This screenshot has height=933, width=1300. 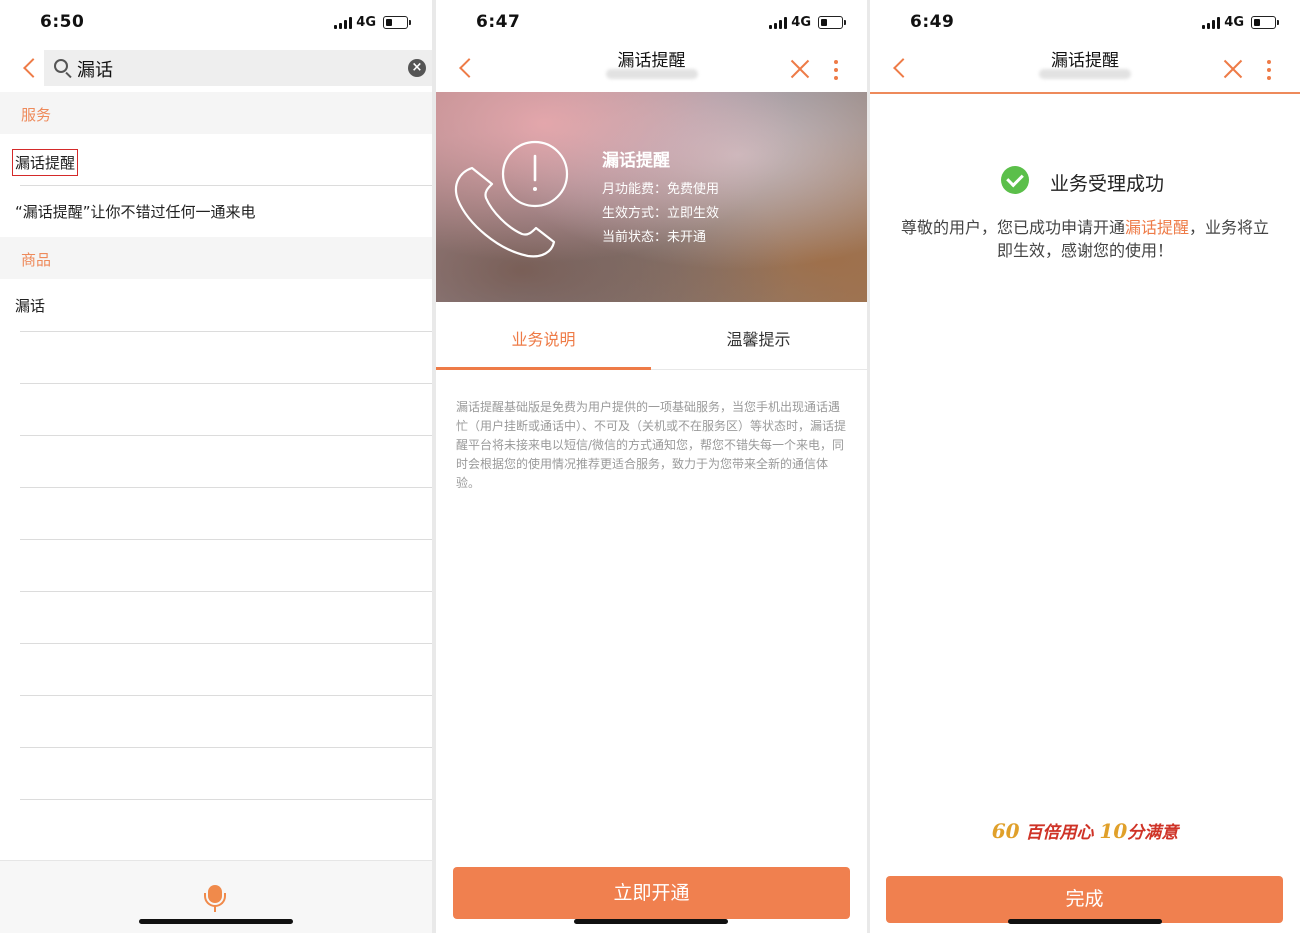 What do you see at coordinates (215, 909) in the screenshot?
I see `microphone-icon-stem` at bounding box center [215, 909].